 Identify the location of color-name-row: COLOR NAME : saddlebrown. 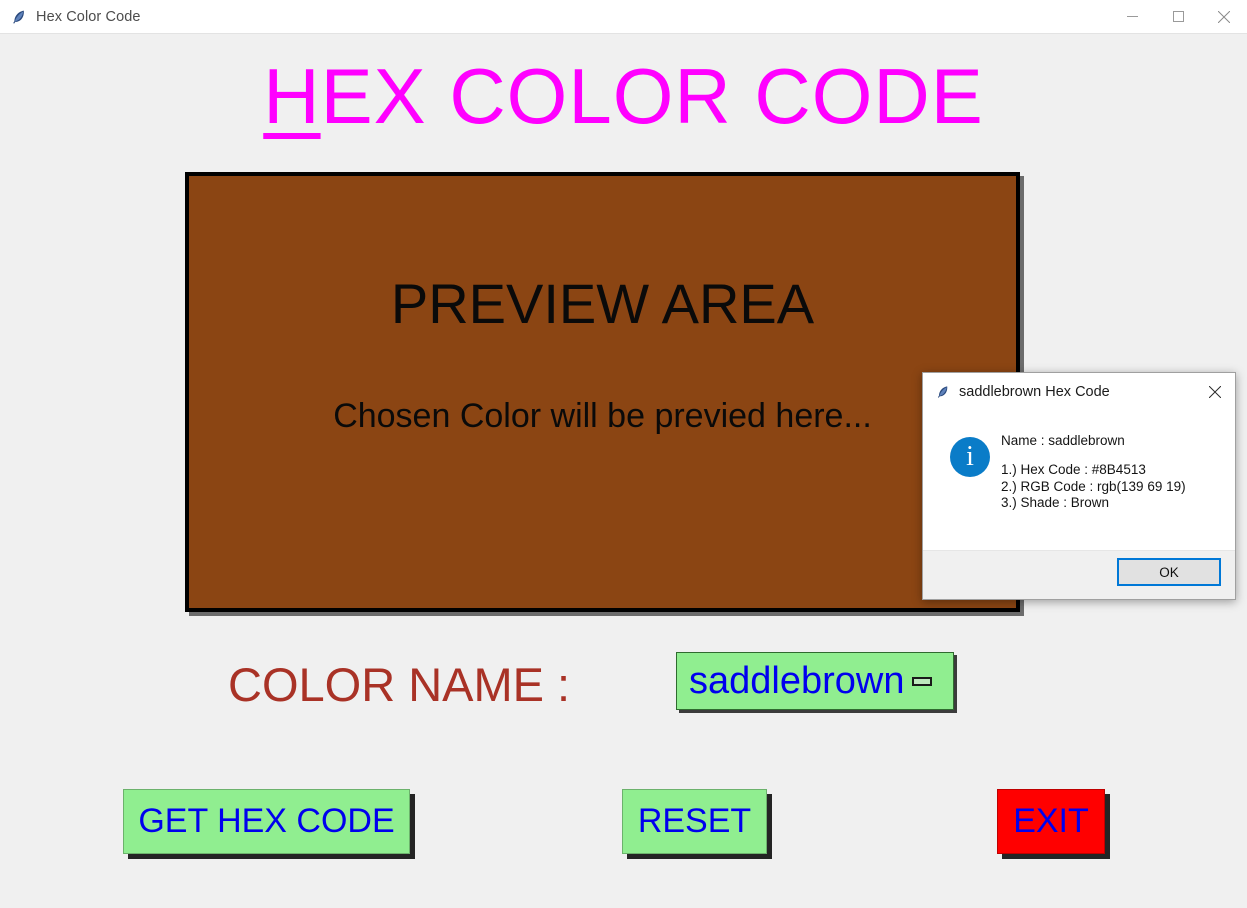
(623, 685).